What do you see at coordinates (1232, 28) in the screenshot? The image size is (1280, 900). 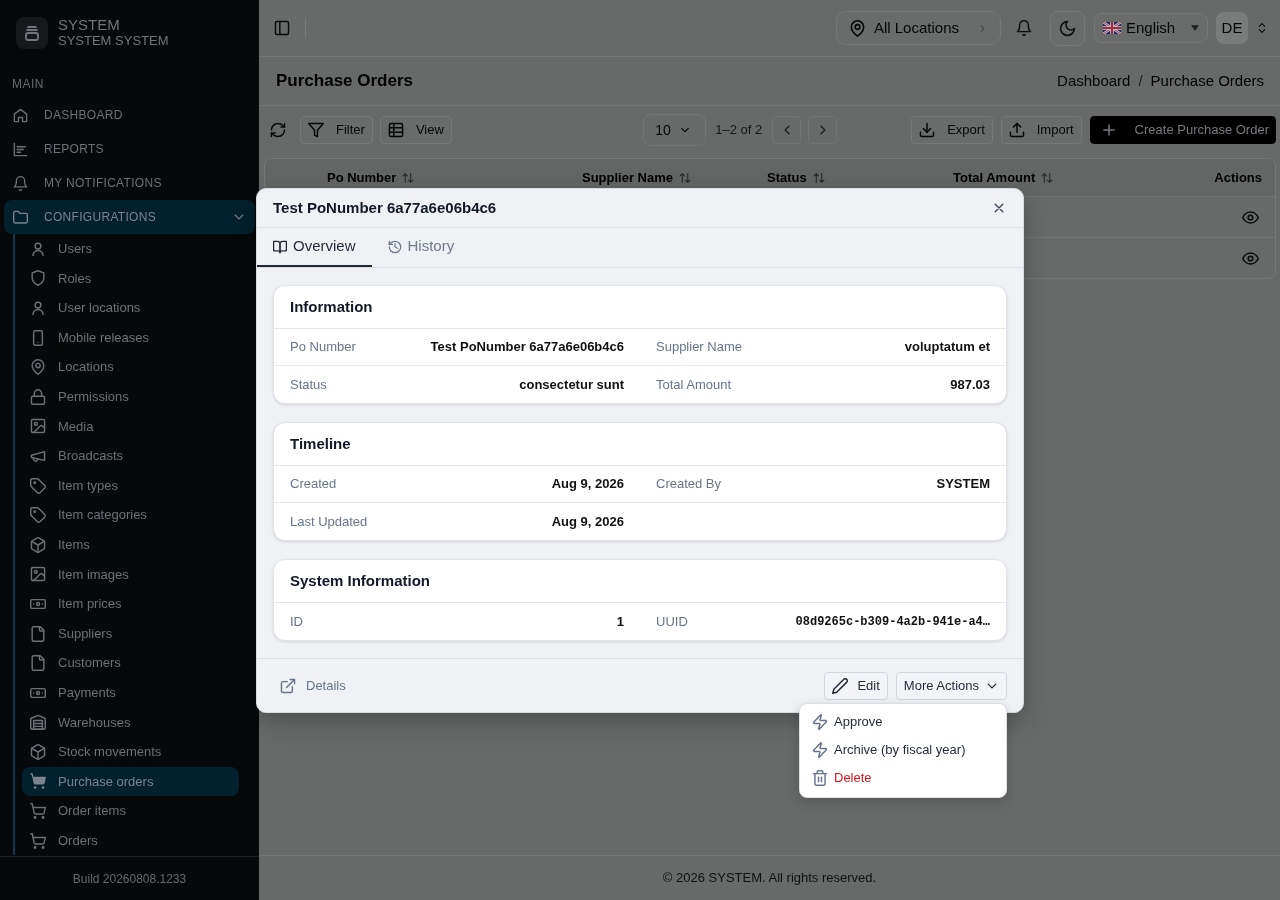 I see `user-avatar: DE` at bounding box center [1232, 28].